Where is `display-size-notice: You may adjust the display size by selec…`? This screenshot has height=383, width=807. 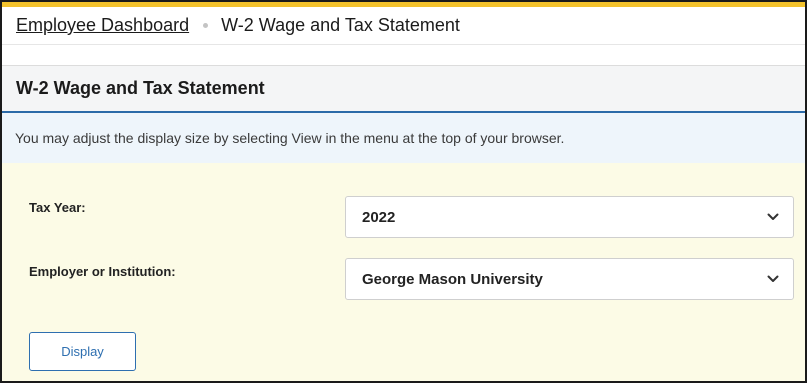
display-size-notice: You may adjust the display size by selec… is located at coordinates (403, 138).